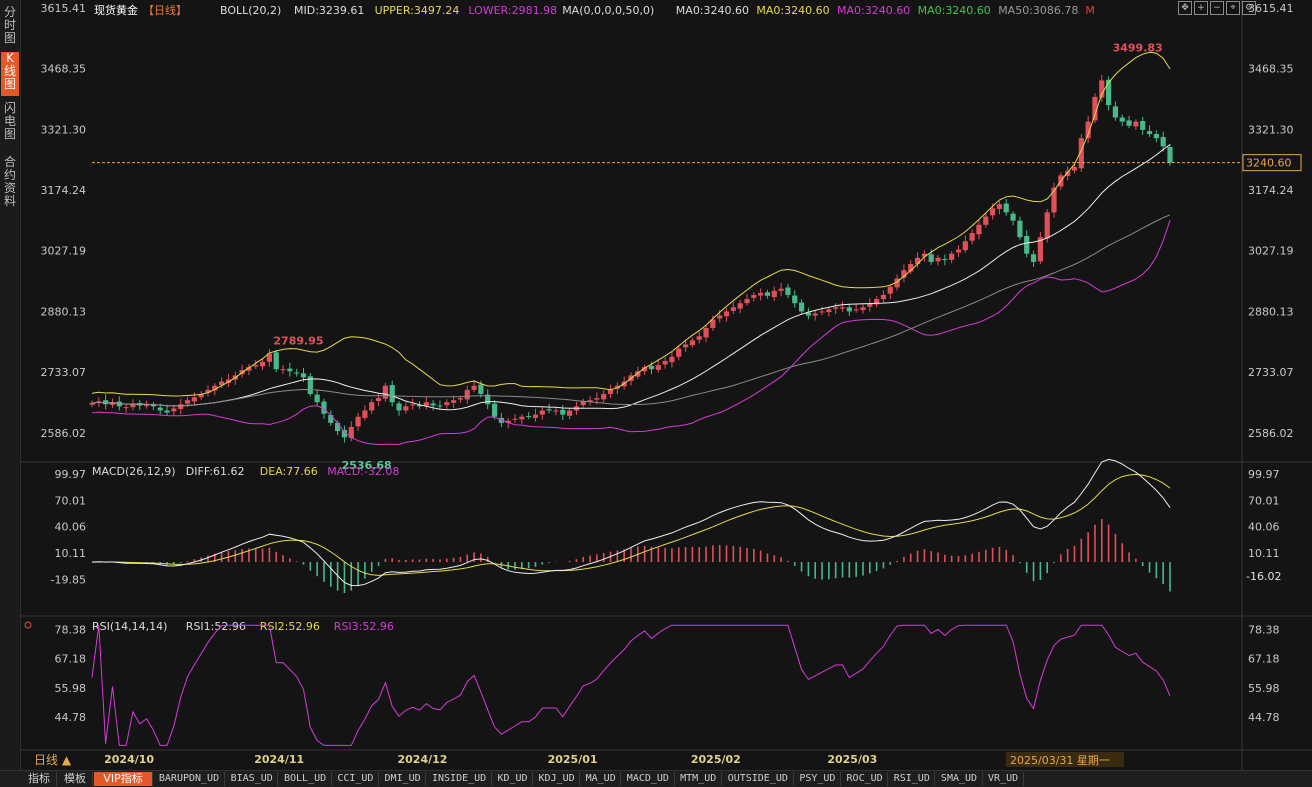  I want to click on tab-inside-ud: INSIDE_UD, so click(459, 779).